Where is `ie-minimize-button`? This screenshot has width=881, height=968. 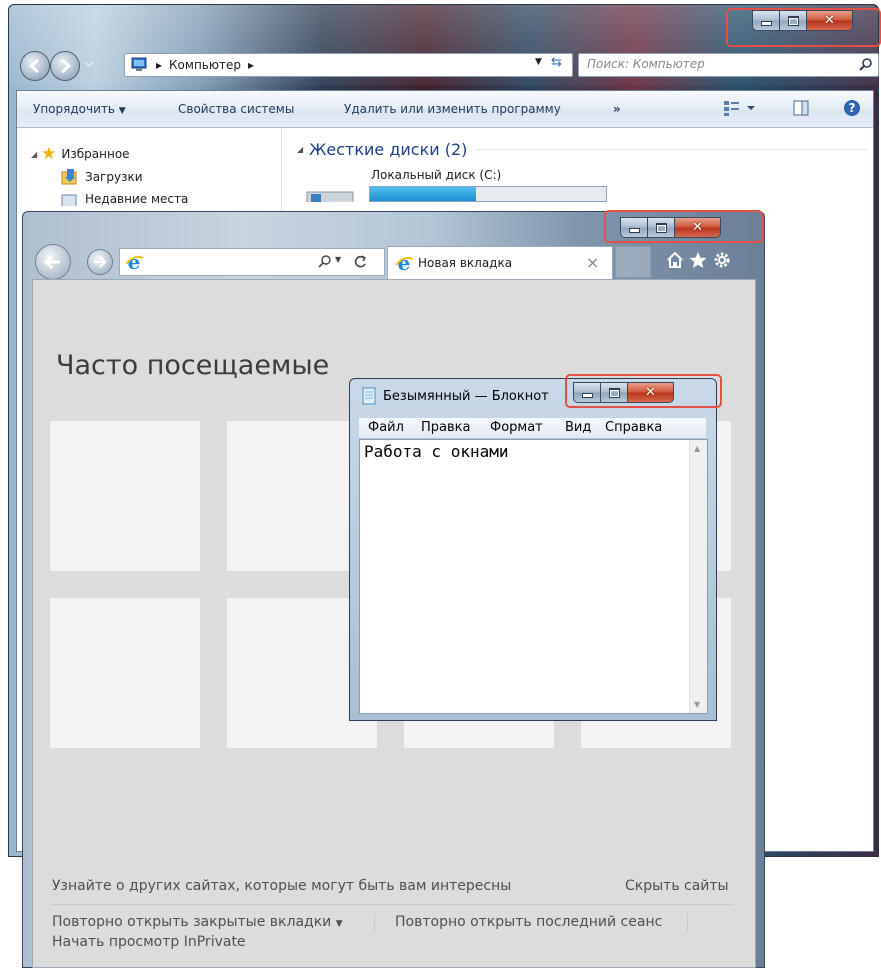
ie-minimize-button is located at coordinates (634, 227).